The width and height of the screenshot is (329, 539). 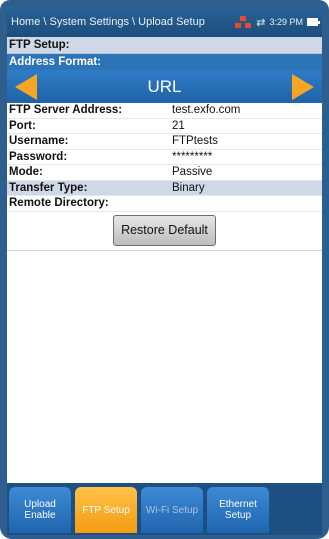 I want to click on tab-ftp-setup: FTP Setup, so click(x=106, y=510).